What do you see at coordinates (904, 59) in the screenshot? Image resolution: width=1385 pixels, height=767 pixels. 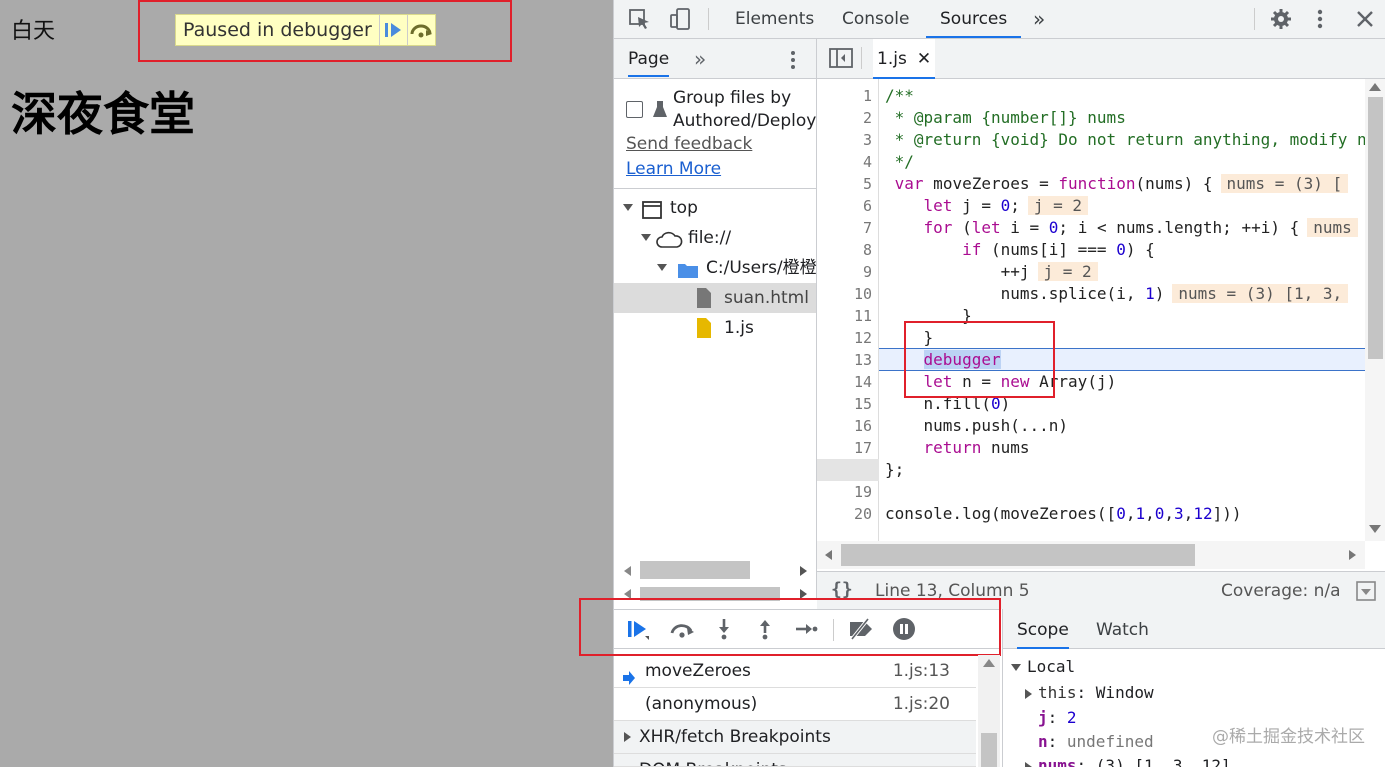 I see `editor-tab-1-js: 1.js ✕` at bounding box center [904, 59].